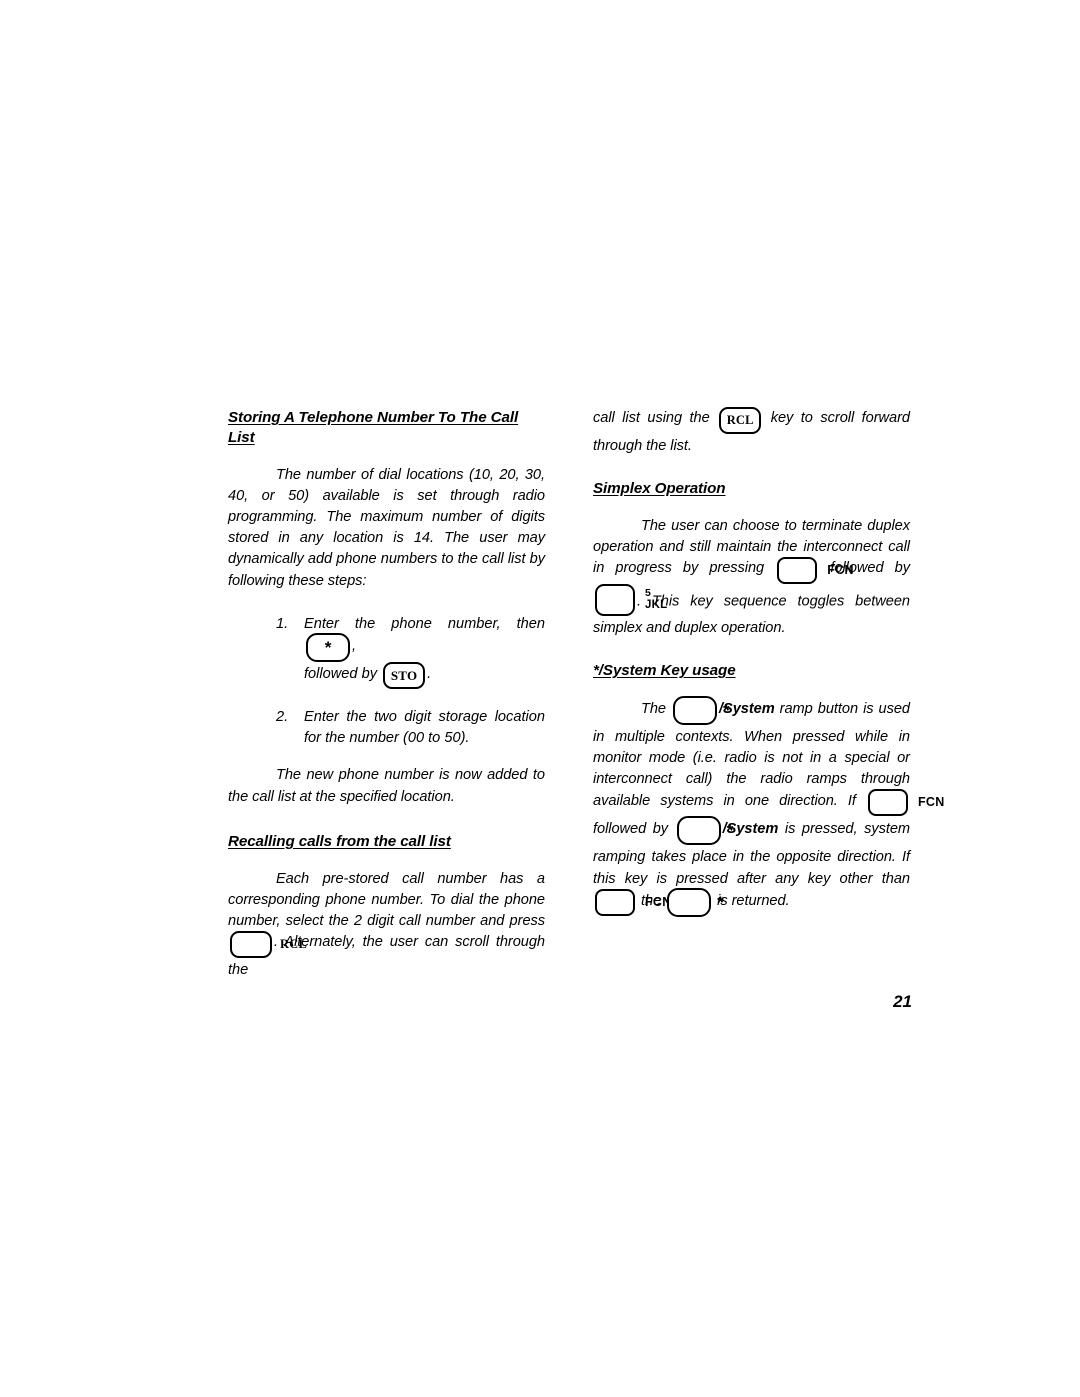  I want to click on step-1-line2-before-key: followed by, so click(343, 674).